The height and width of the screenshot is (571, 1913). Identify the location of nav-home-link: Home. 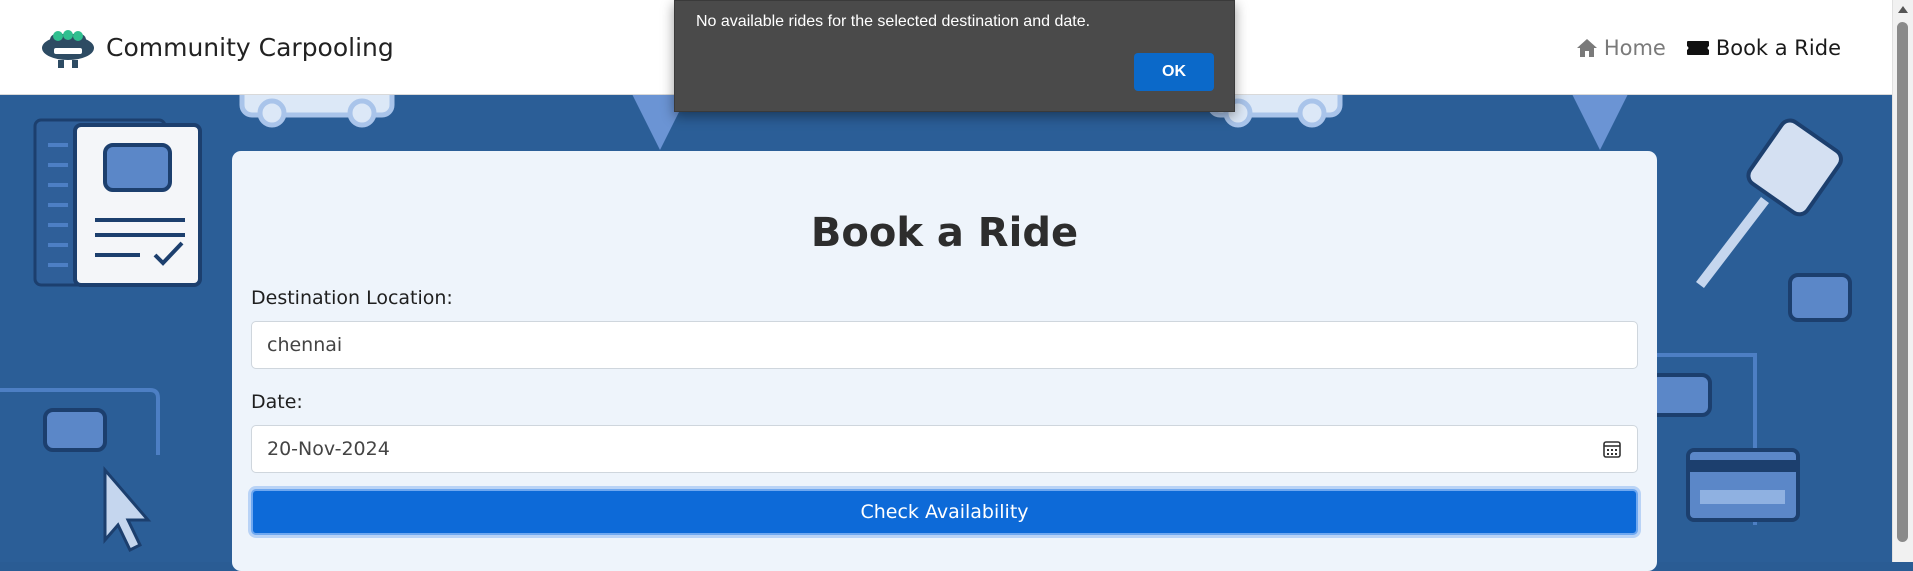
(1621, 48).